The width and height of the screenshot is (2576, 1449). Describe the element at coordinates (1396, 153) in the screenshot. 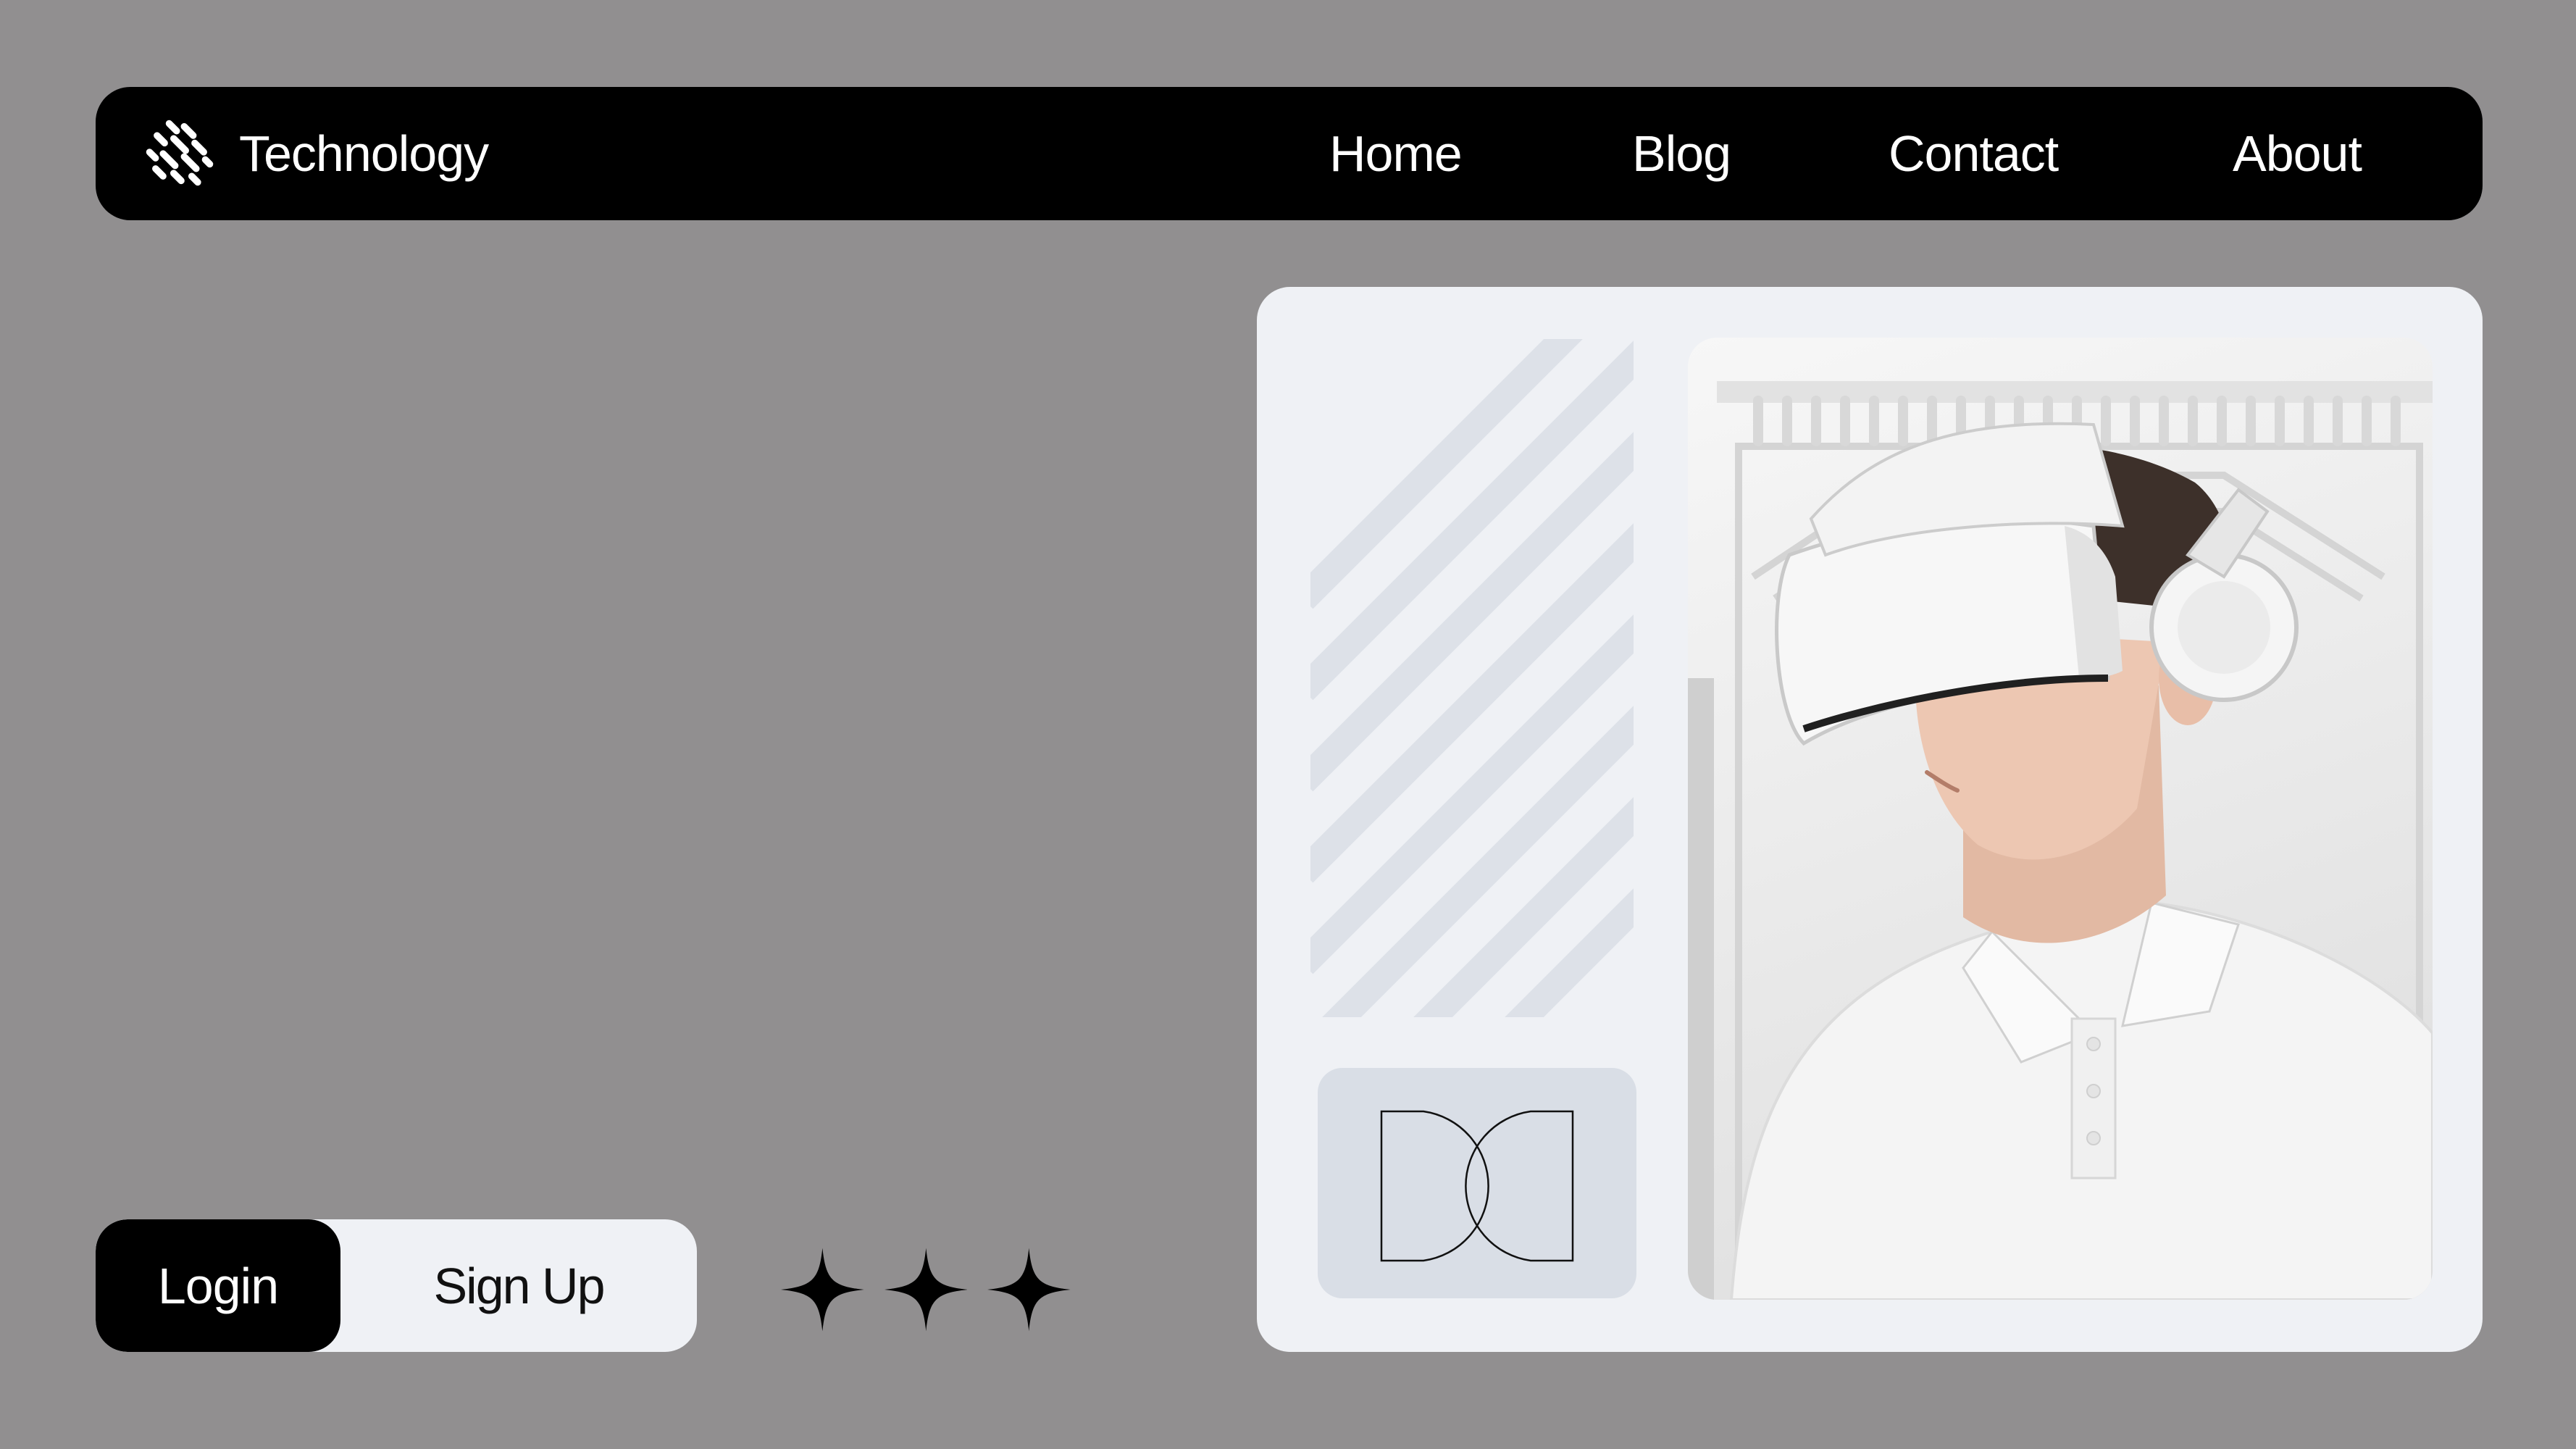

I see `nav-link-home: Home` at that location.